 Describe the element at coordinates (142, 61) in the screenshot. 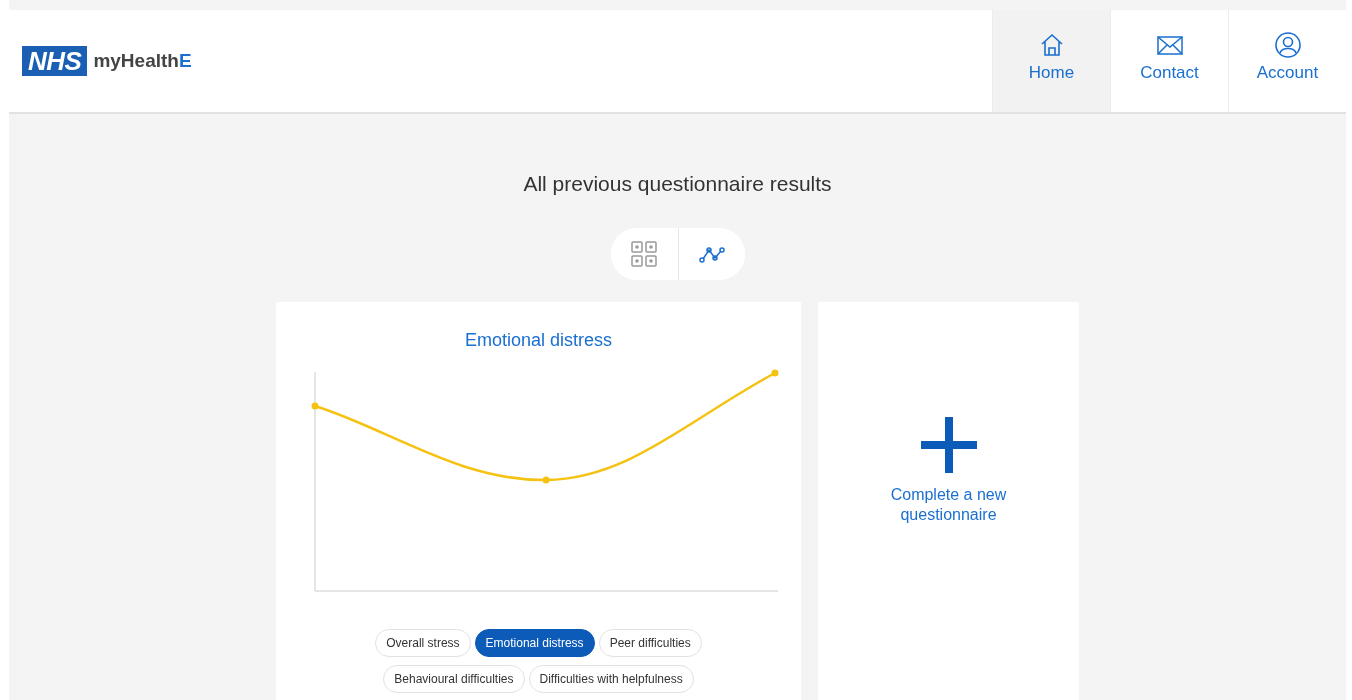

I see `brand-name: myHealthE` at that location.